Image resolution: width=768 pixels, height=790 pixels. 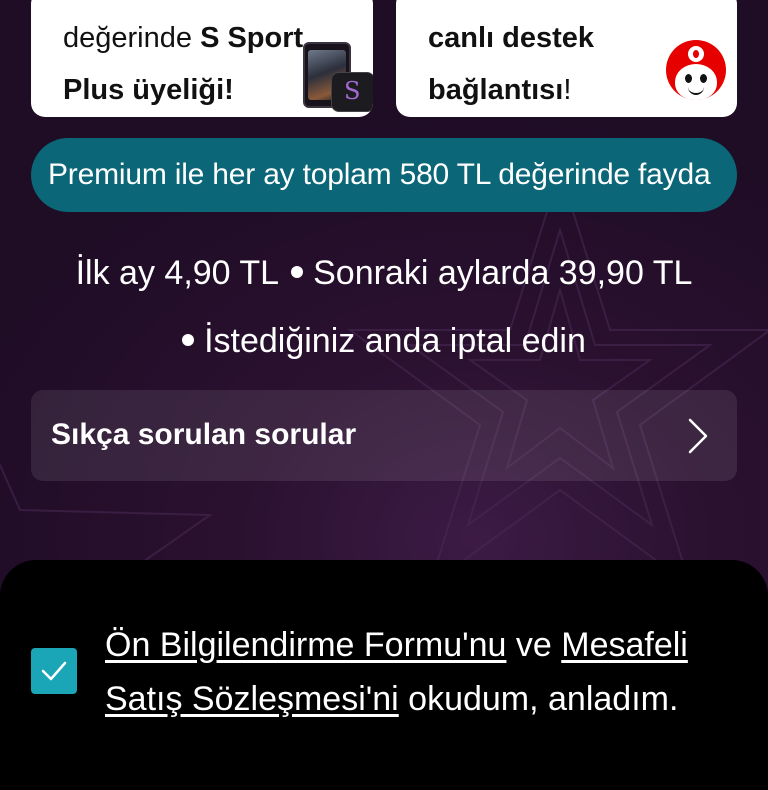 I want to click on promo-card-live-support-suffix: !, so click(x=567, y=90).